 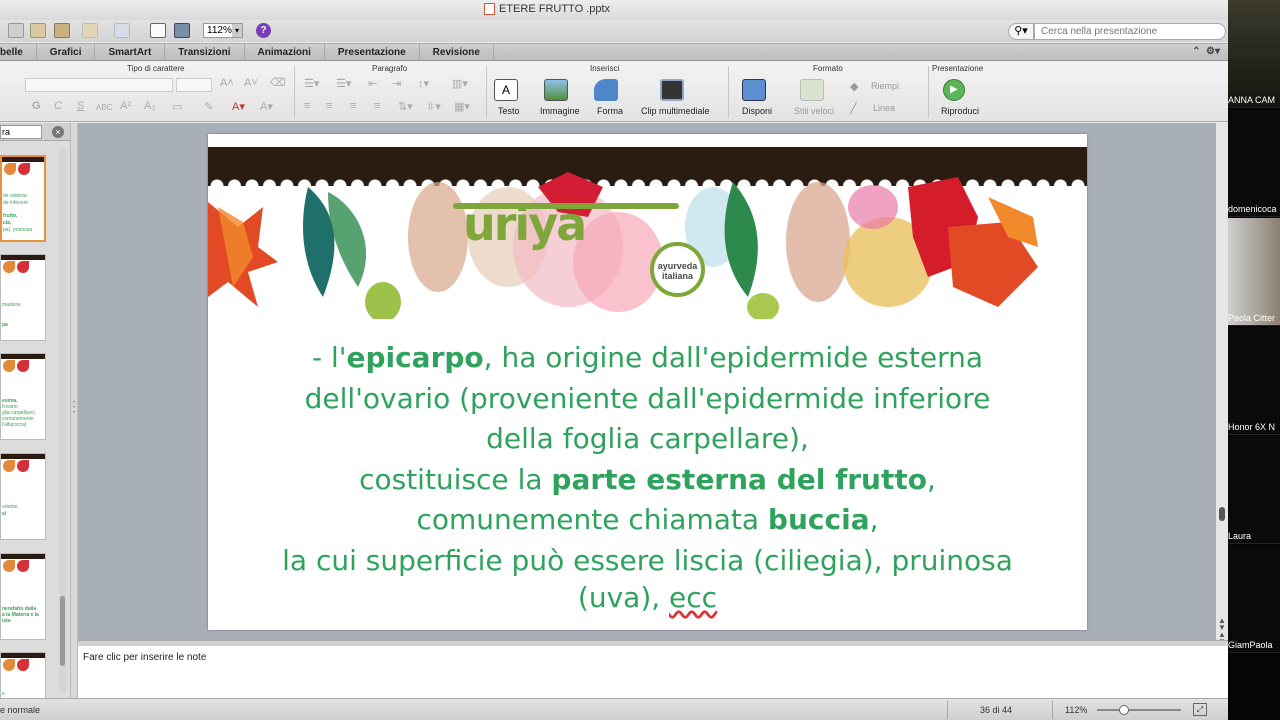 What do you see at coordinates (556, 90) in the screenshot?
I see `image-icon` at bounding box center [556, 90].